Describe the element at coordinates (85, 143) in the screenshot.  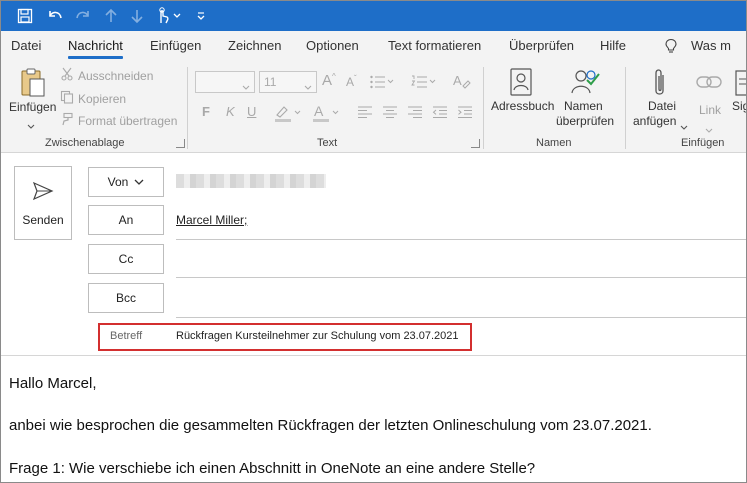
I see `clipboard-group-label: Zwischenablage` at that location.